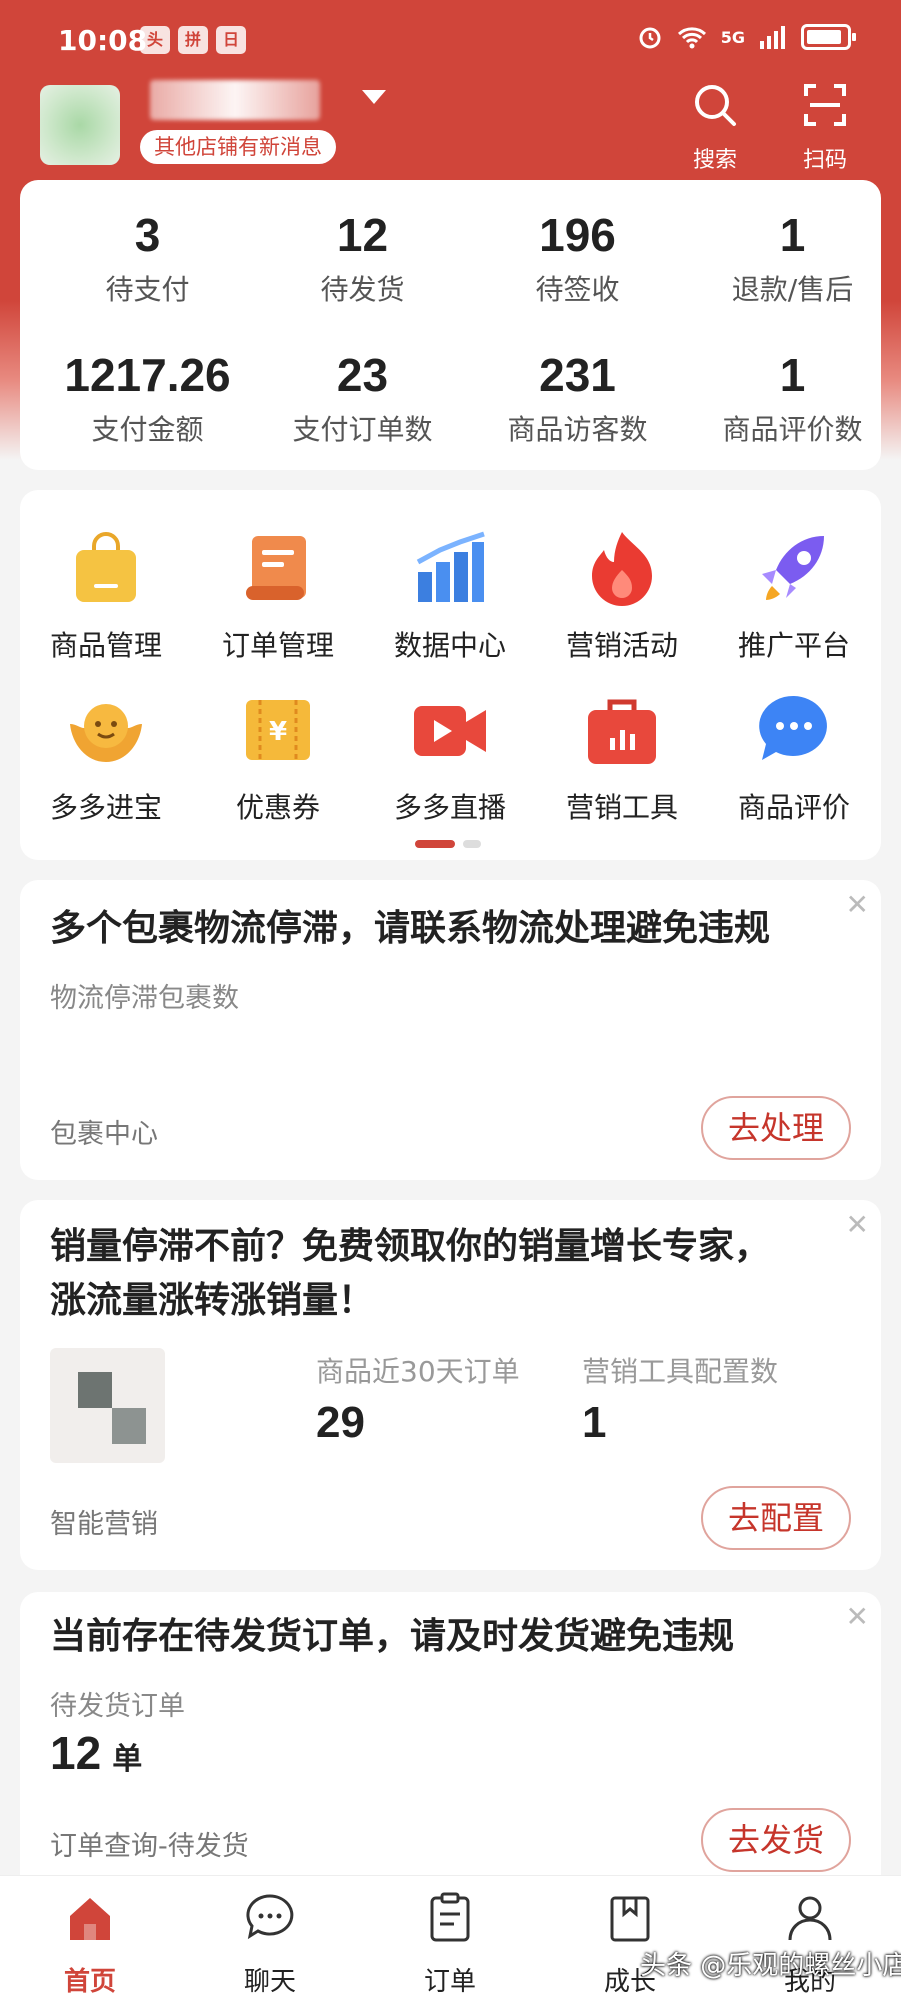 Image resolution: width=901 pixels, height=2000 pixels. Describe the element at coordinates (450, 1030) in the screenshot. I see `task-card-logistics: ✕ 多个包裹物流停滞，请联系物流处理避免违规 物流停滞包裹数 包裹中心 去处理` at that location.